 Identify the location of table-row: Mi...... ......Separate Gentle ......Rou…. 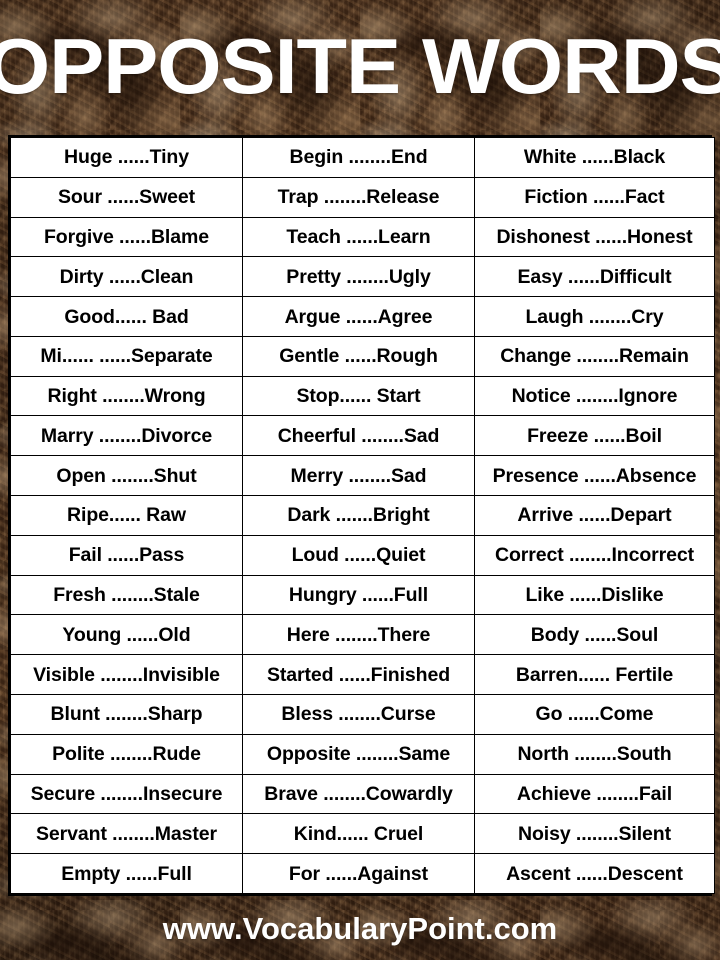
(362, 356).